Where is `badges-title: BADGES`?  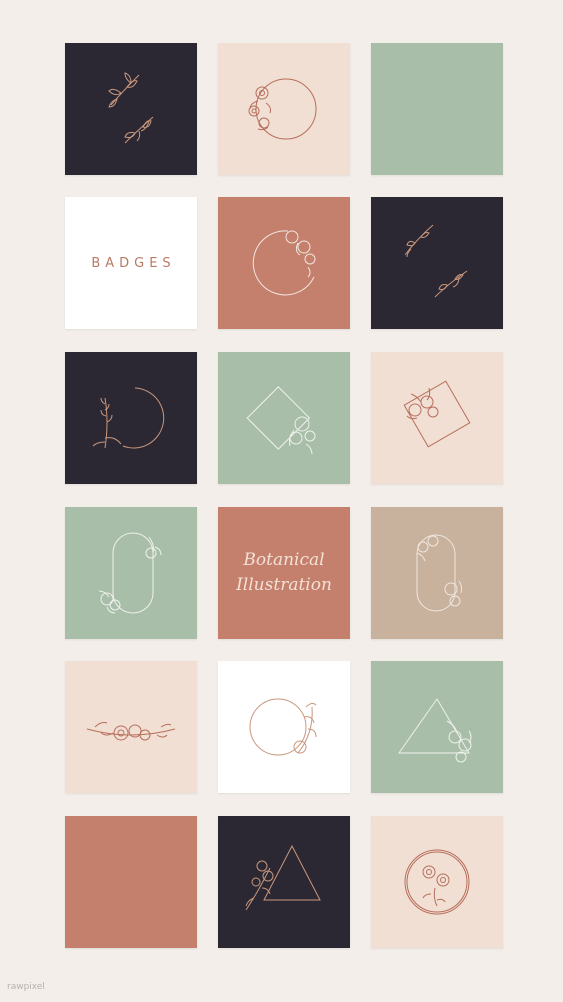 badges-title: BADGES is located at coordinates (133, 263).